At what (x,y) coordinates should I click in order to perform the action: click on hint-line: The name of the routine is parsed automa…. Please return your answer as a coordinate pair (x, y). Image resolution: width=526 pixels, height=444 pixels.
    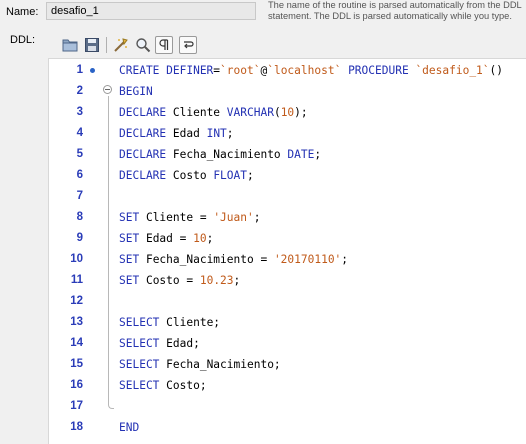
    Looking at the image, I should click on (395, 5).